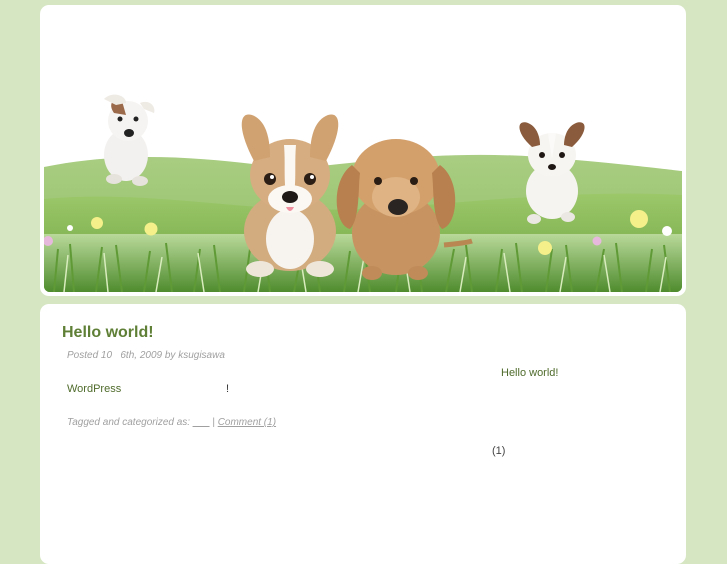 This screenshot has height=564, width=727. What do you see at coordinates (108, 333) in the screenshot?
I see `post-title: Hello world!` at bounding box center [108, 333].